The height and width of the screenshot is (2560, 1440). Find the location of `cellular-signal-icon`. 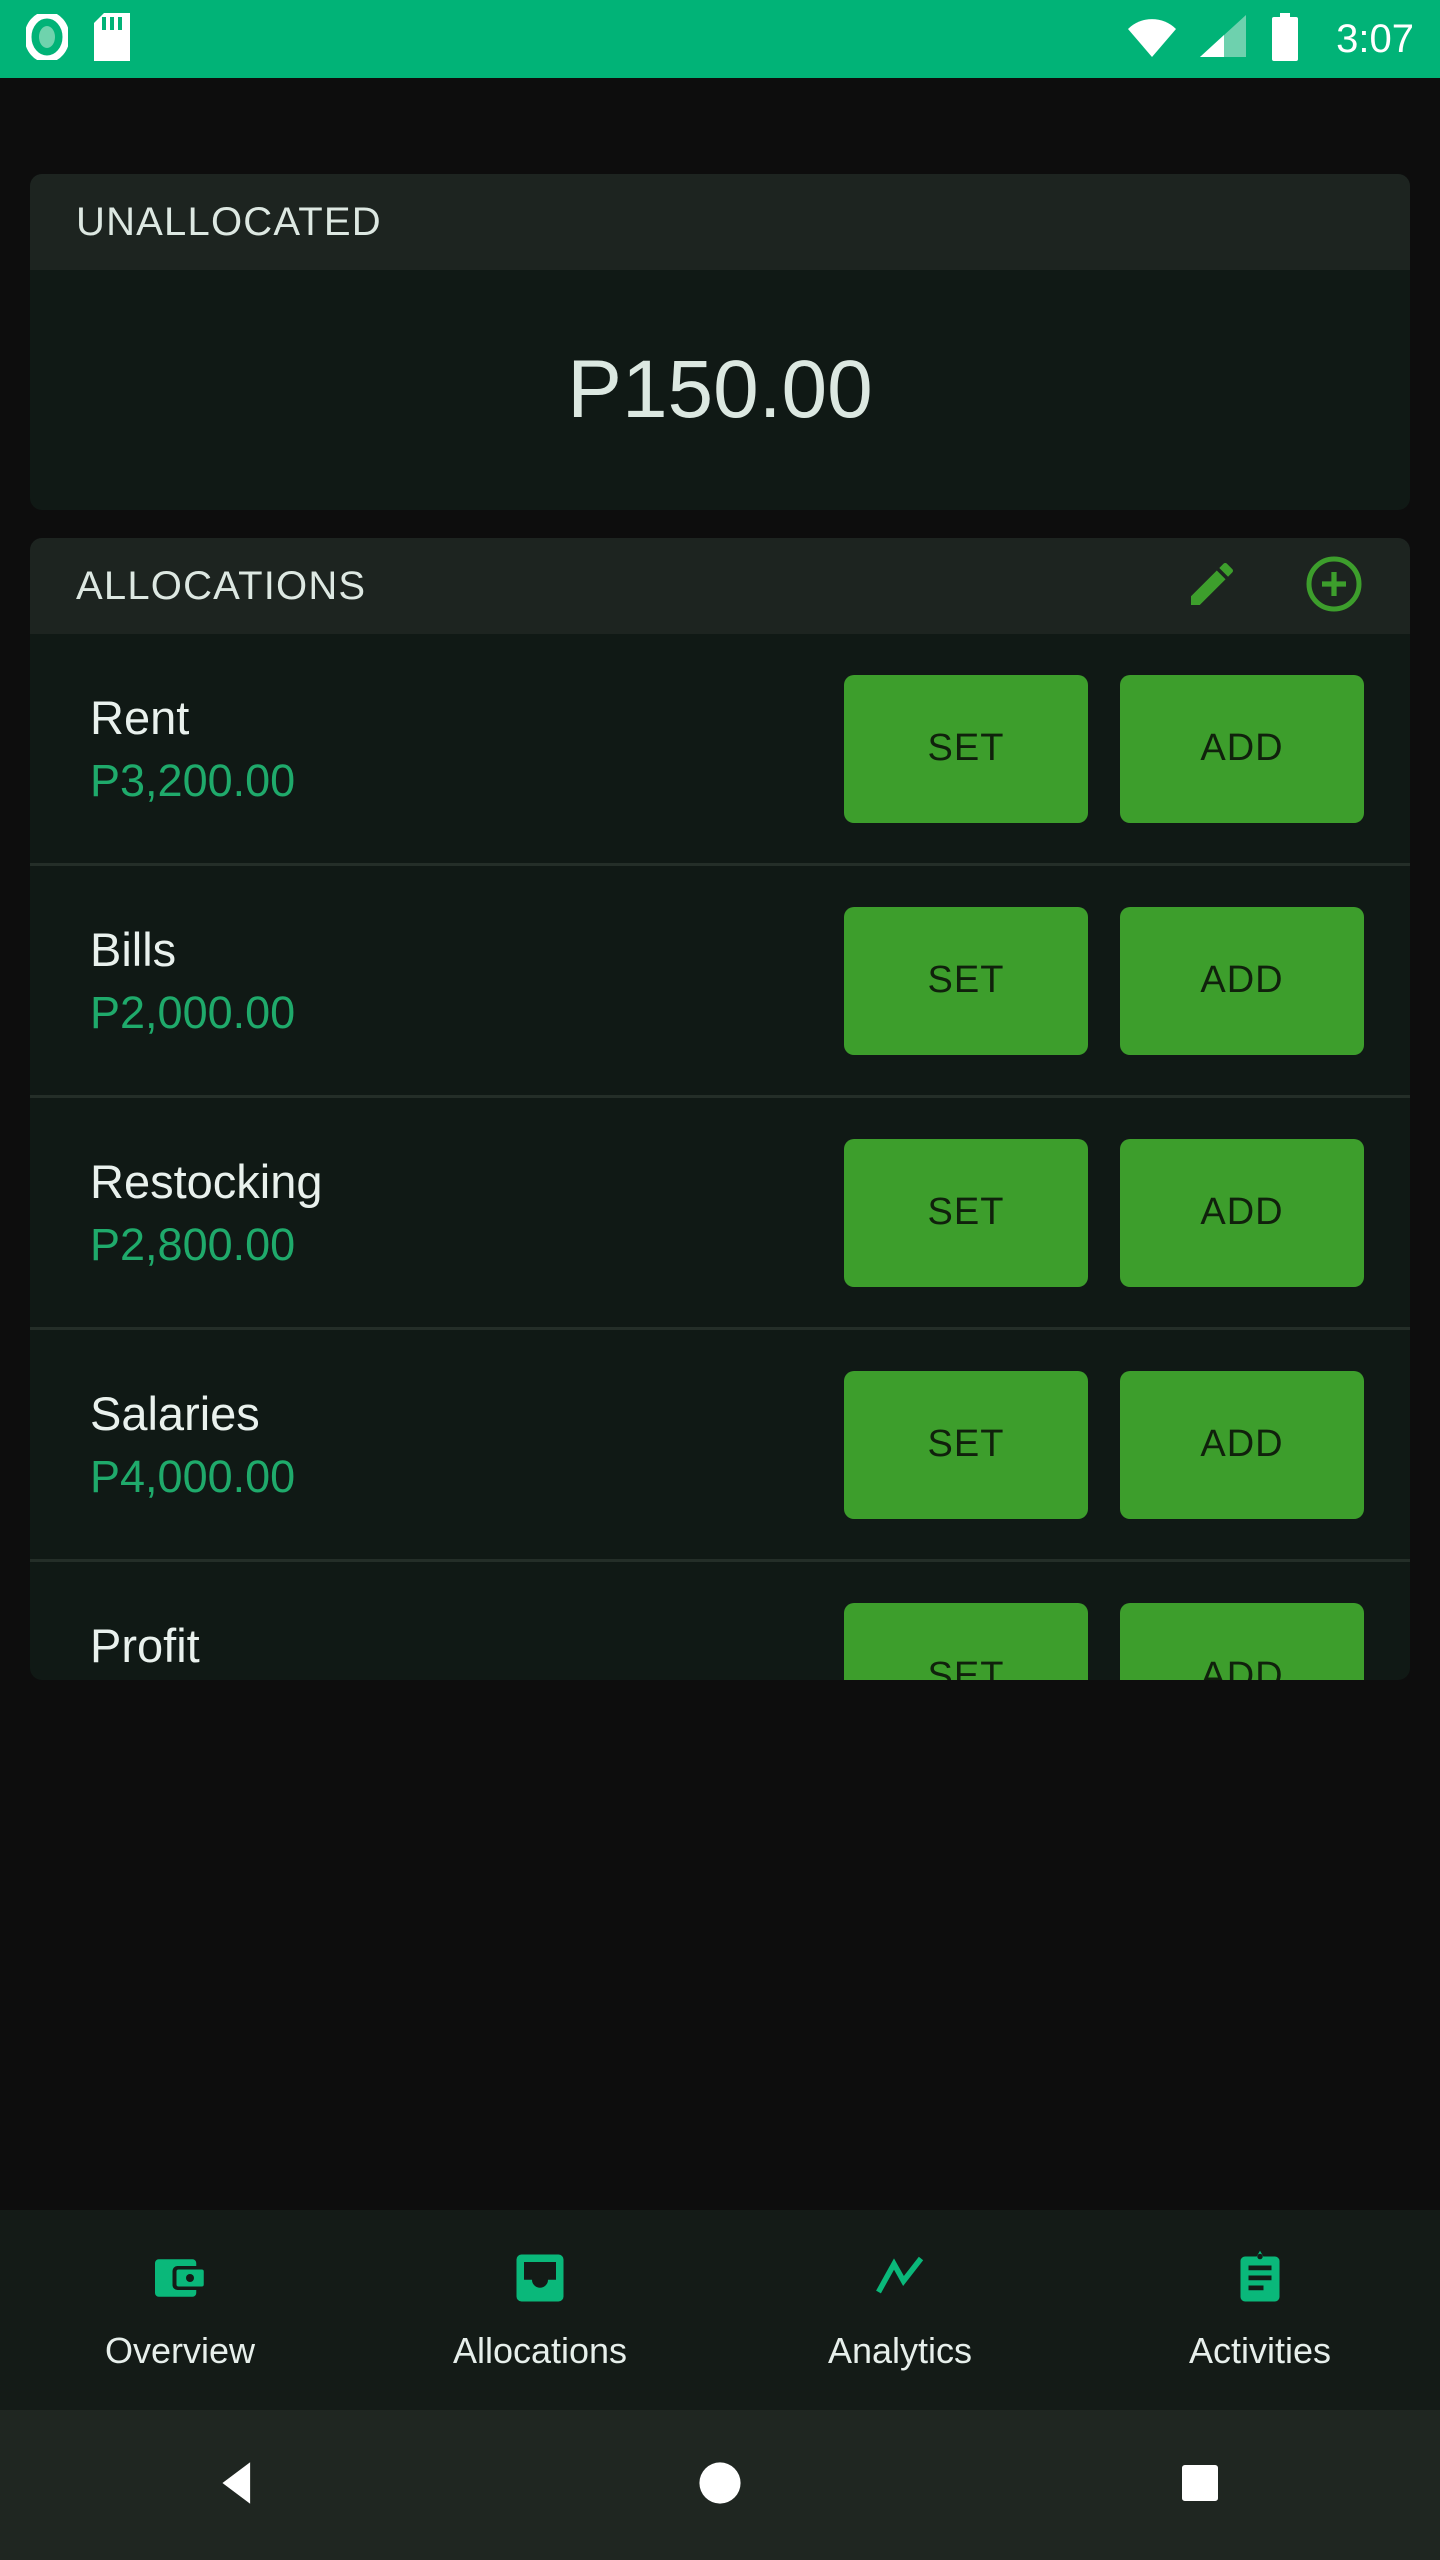

cellular-signal-icon is located at coordinates (1224, 39).